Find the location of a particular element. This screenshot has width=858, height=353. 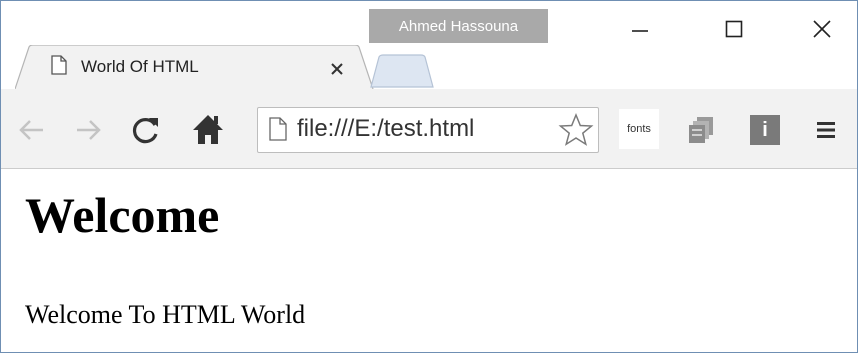

home-icon is located at coordinates (208, 129).